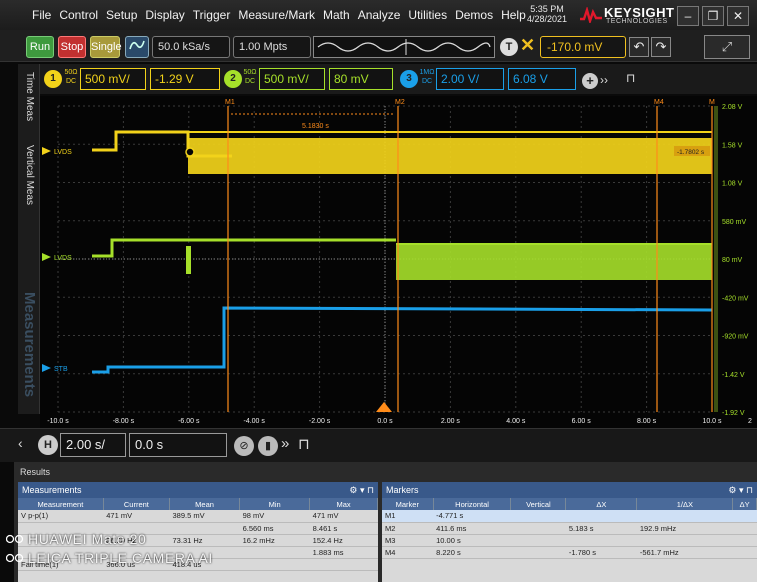 Image resolution: width=757 pixels, height=582 pixels. What do you see at coordinates (647, 421) in the screenshot?
I see `x-tick-label: 8.00 s` at bounding box center [647, 421].